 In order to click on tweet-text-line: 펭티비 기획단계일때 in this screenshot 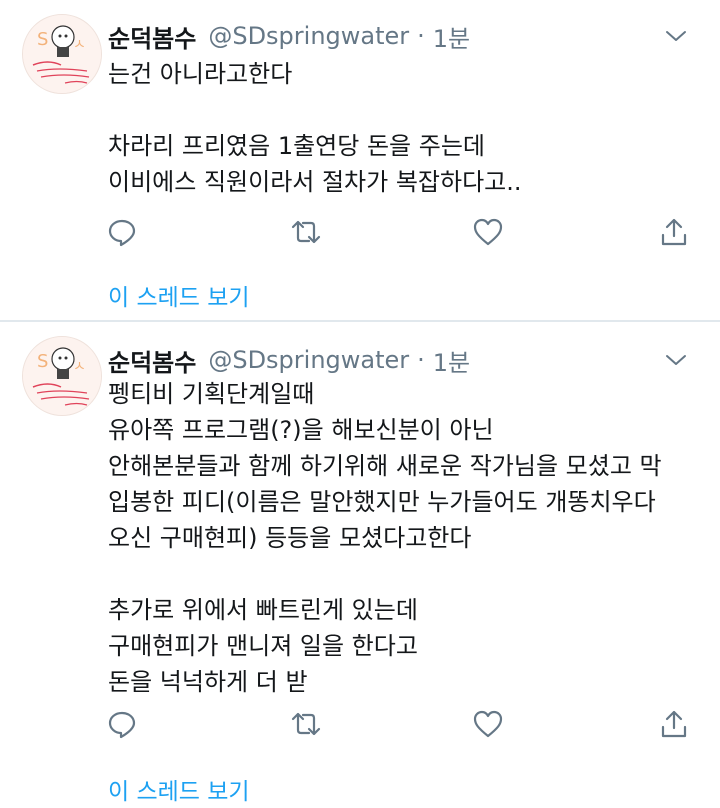, I will do `click(211, 394)`.